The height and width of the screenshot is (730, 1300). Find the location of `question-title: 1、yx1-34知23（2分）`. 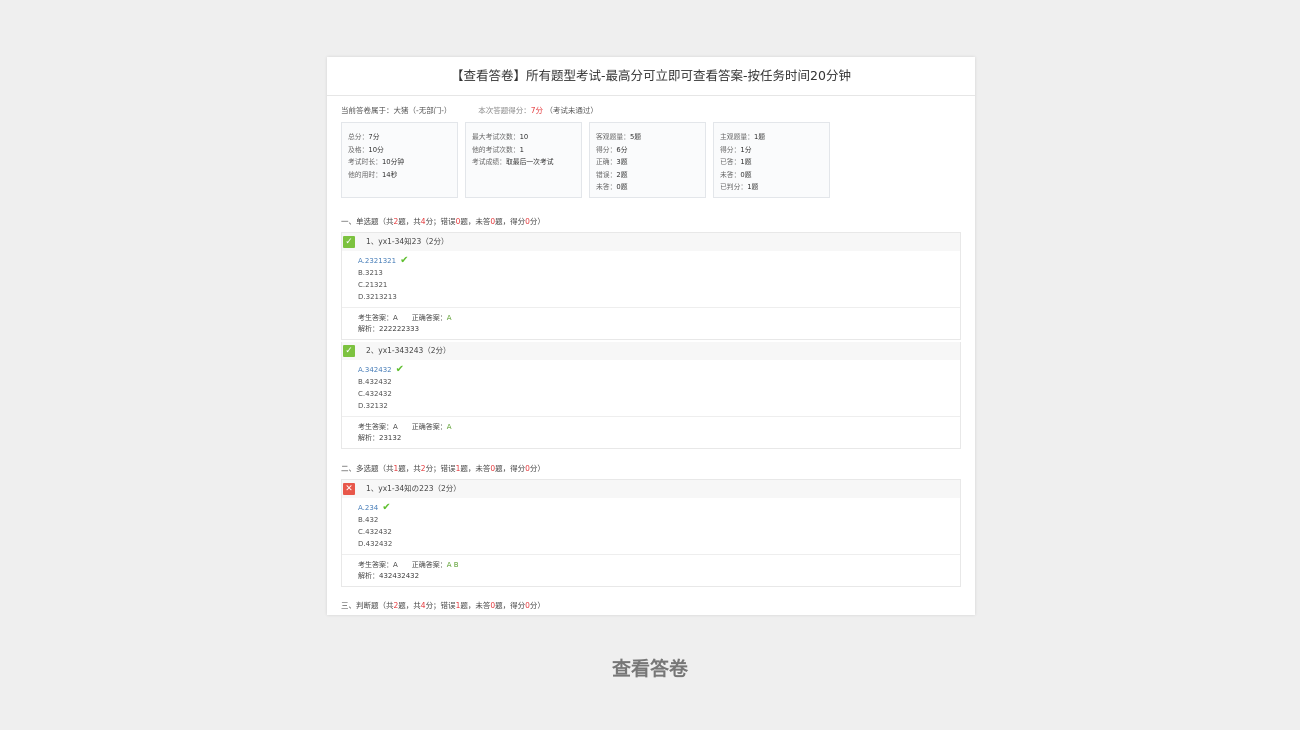

question-title: 1、yx1-34知23（2分） is located at coordinates (407, 241).